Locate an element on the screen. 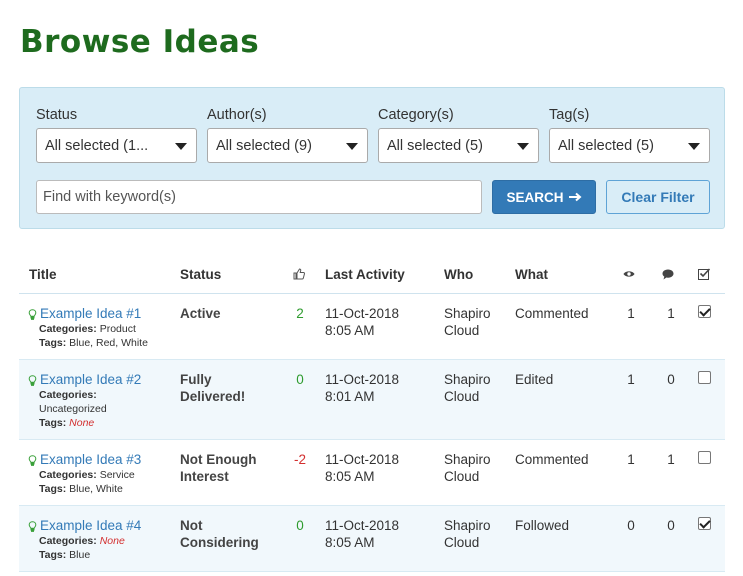 The image size is (743, 576). author-filter-label: Author(s) is located at coordinates (237, 115).